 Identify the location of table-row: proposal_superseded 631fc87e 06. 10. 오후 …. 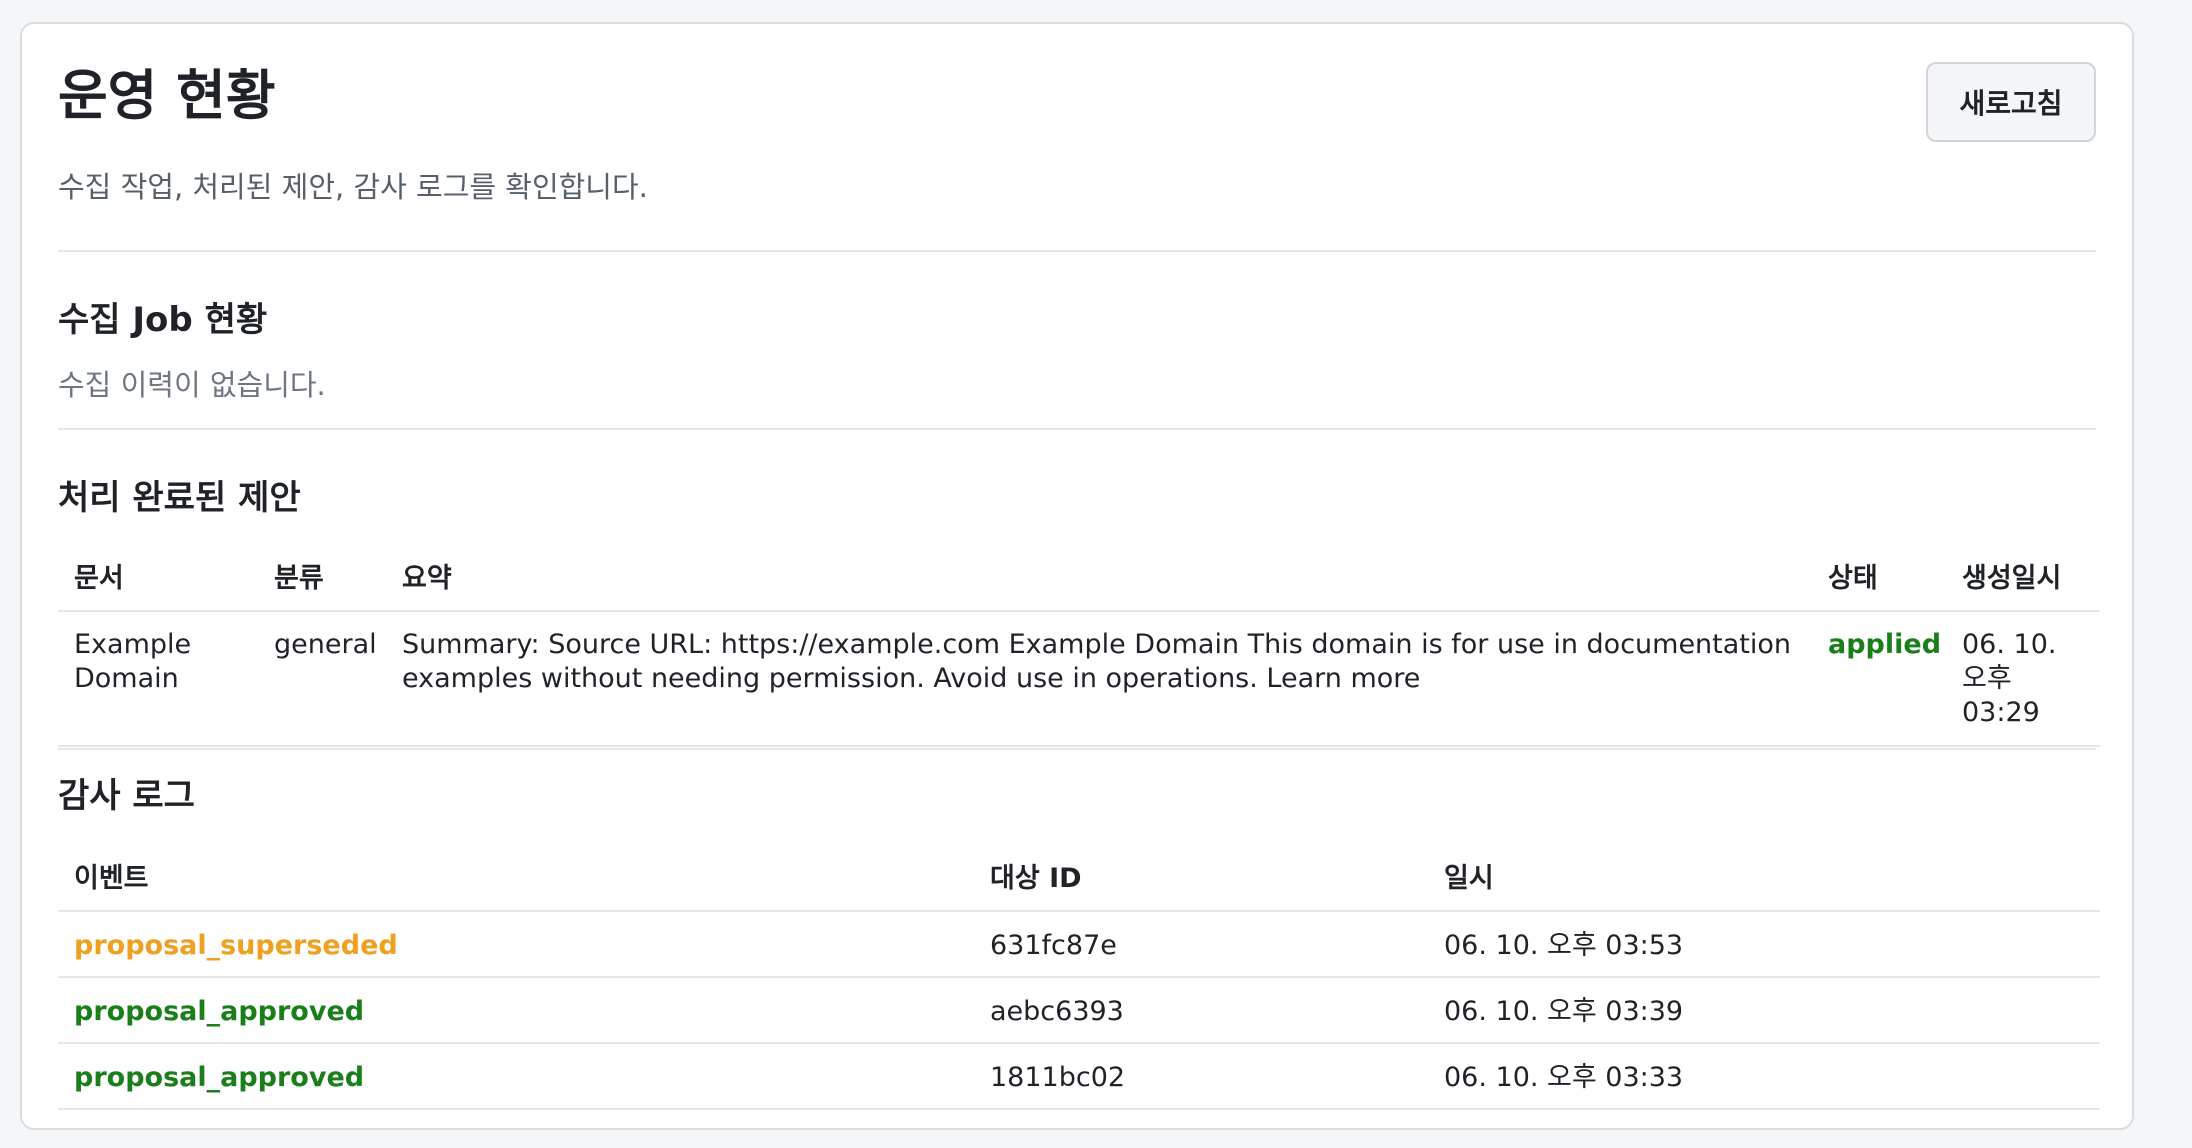
(1079, 944).